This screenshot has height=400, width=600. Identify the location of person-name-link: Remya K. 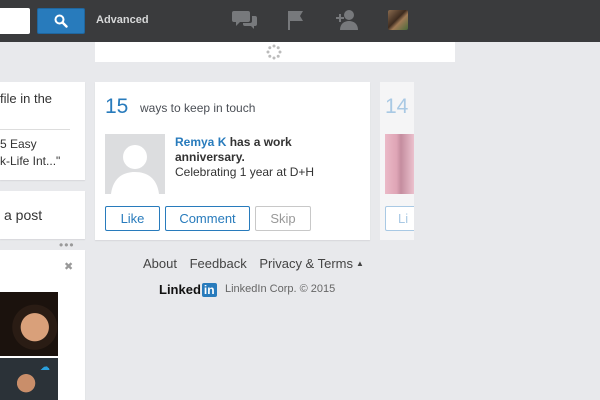
(200, 142).